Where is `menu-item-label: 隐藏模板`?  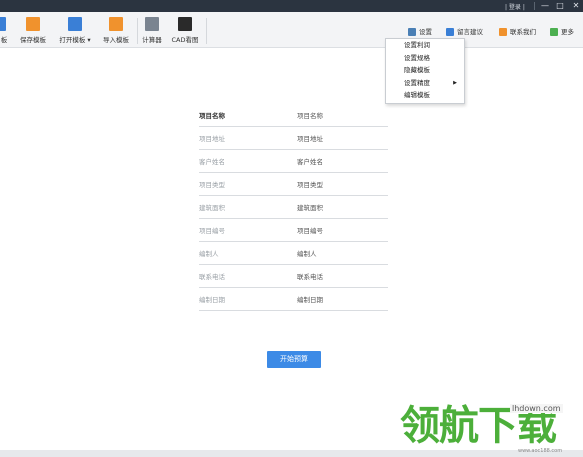
menu-item-label: 隐藏模板 is located at coordinates (417, 70).